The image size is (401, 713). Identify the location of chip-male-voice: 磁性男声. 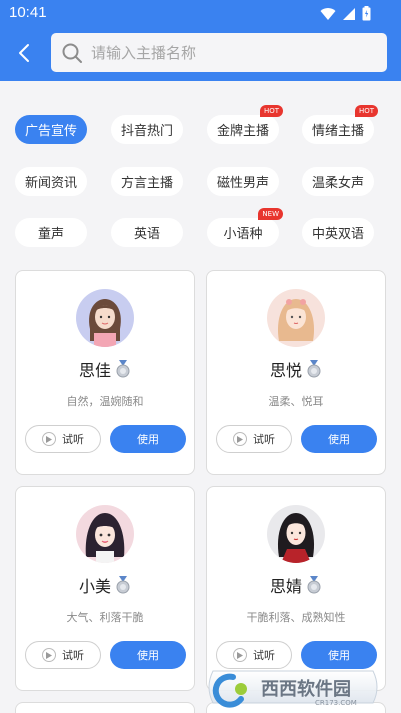
(243, 181).